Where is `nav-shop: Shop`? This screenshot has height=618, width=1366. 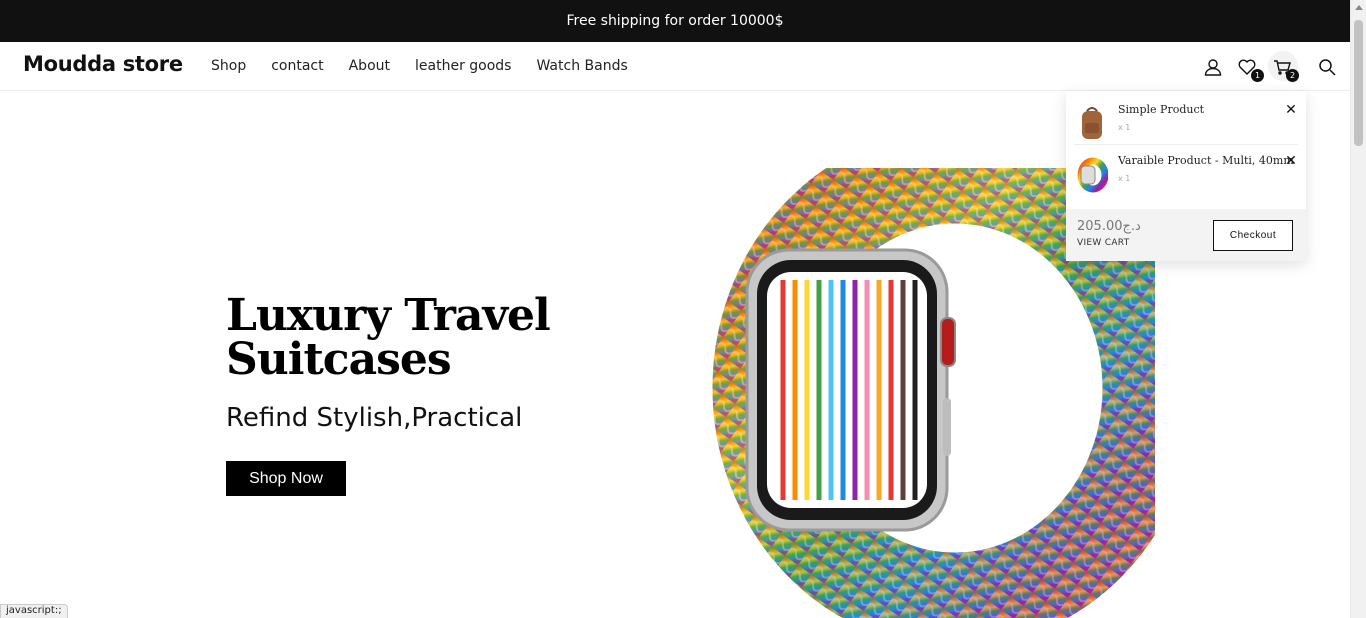
nav-shop: Shop is located at coordinates (228, 66).